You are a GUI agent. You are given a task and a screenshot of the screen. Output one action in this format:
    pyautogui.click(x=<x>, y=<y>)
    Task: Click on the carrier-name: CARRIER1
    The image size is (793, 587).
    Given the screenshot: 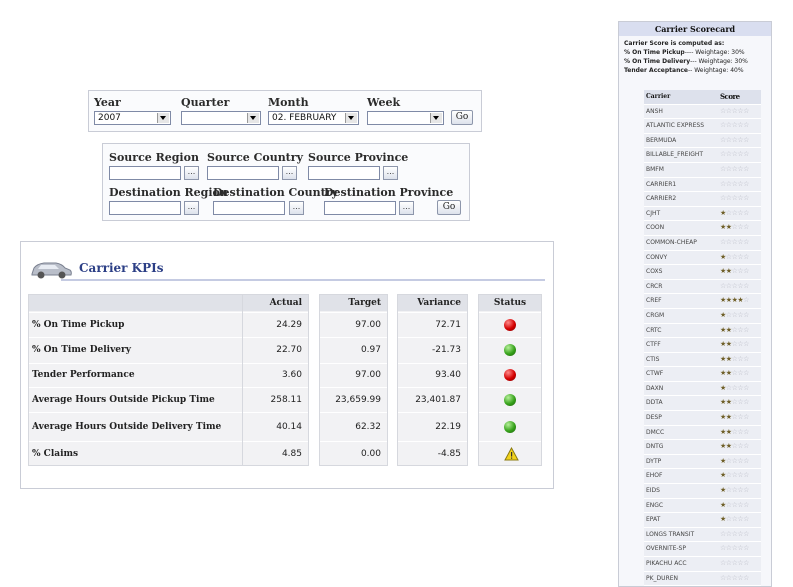 What is the action you would take?
    pyautogui.click(x=681, y=184)
    